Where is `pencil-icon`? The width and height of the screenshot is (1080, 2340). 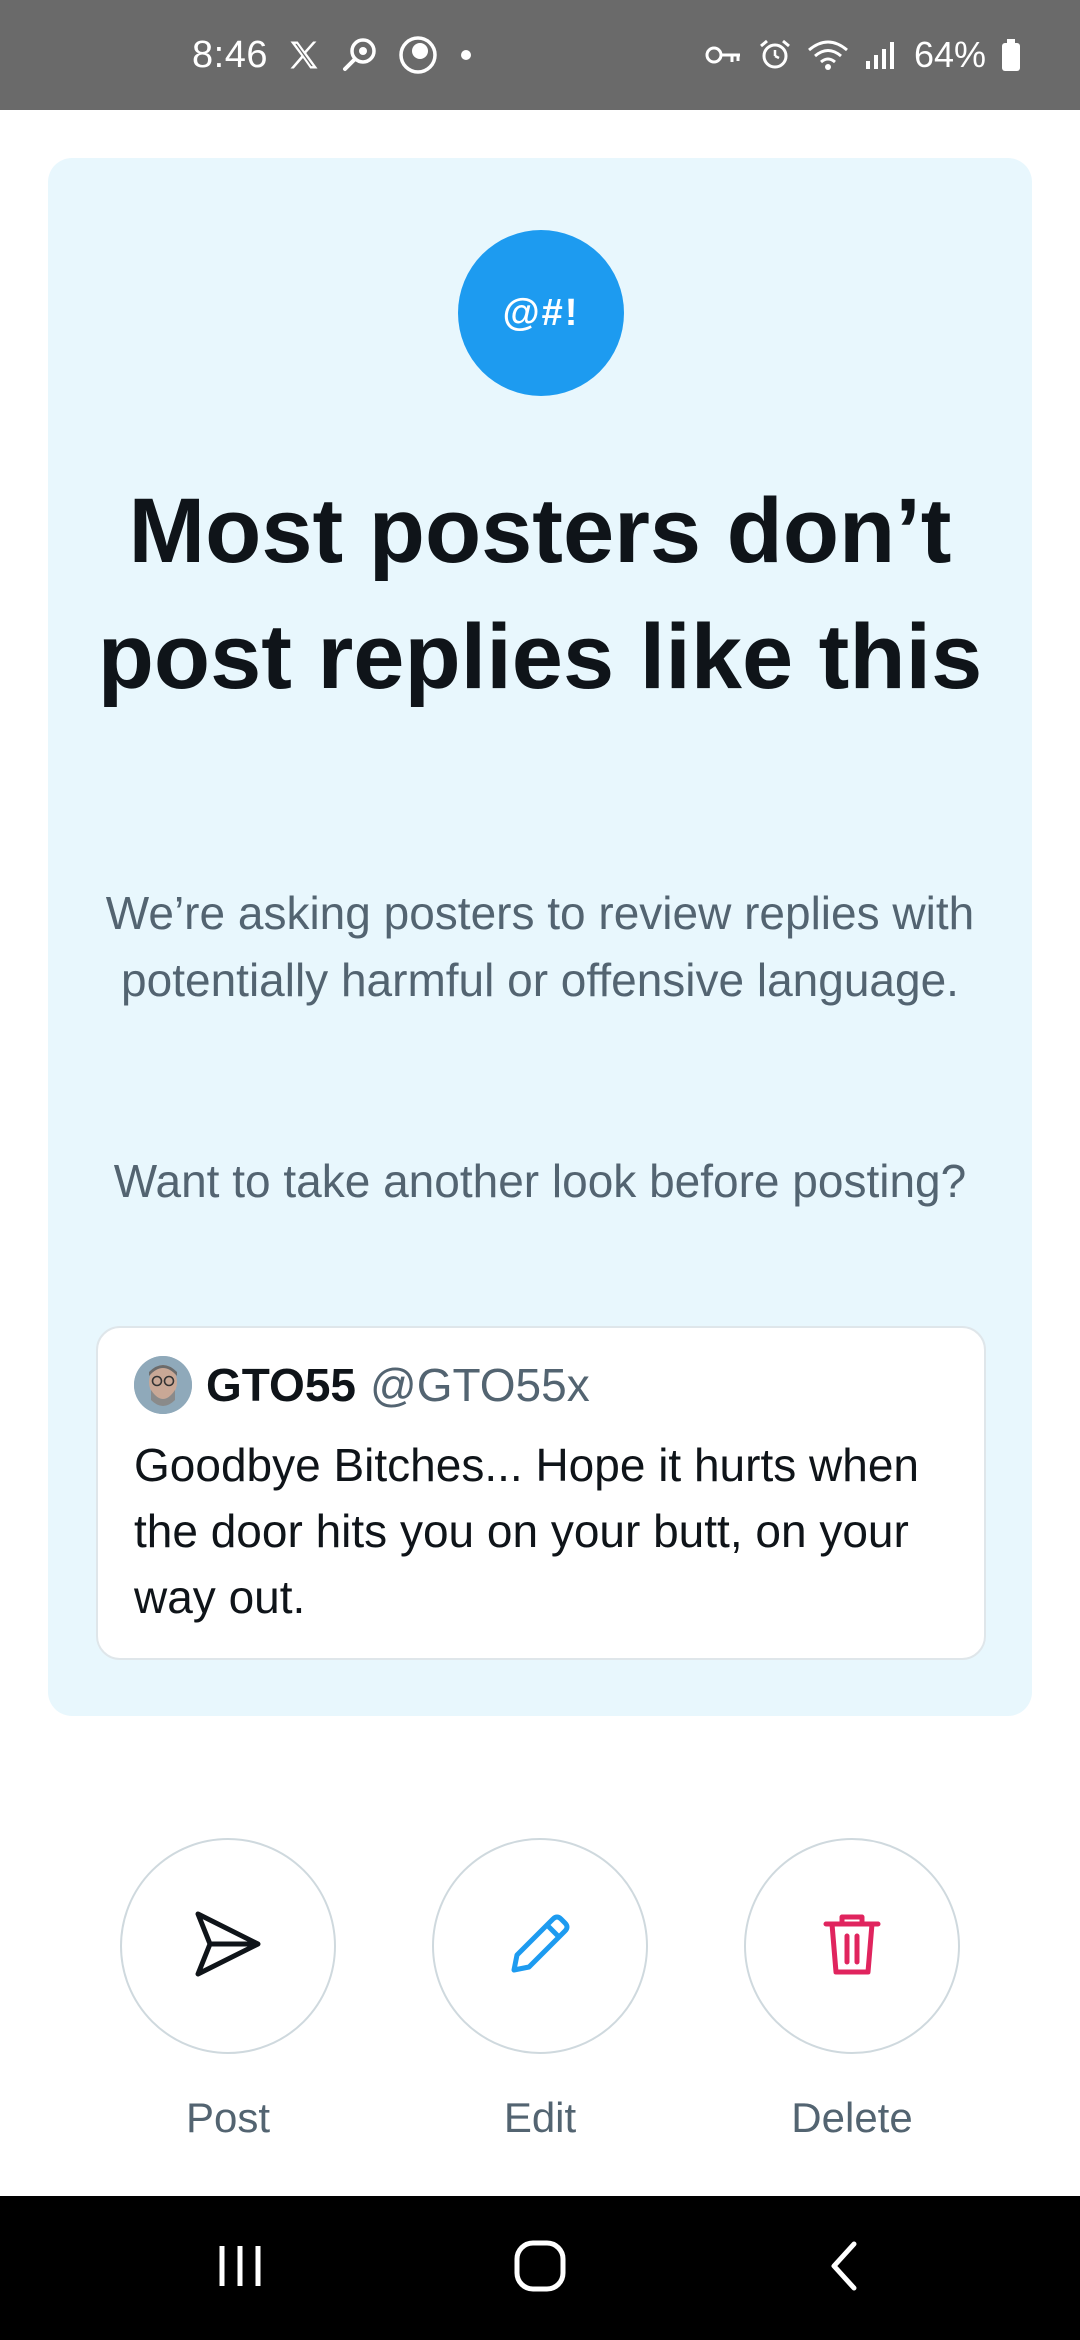 pencil-icon is located at coordinates (540, 1946).